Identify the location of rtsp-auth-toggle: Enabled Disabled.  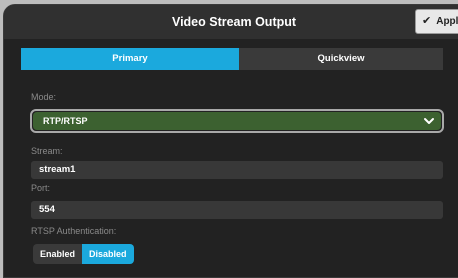
(83, 254).